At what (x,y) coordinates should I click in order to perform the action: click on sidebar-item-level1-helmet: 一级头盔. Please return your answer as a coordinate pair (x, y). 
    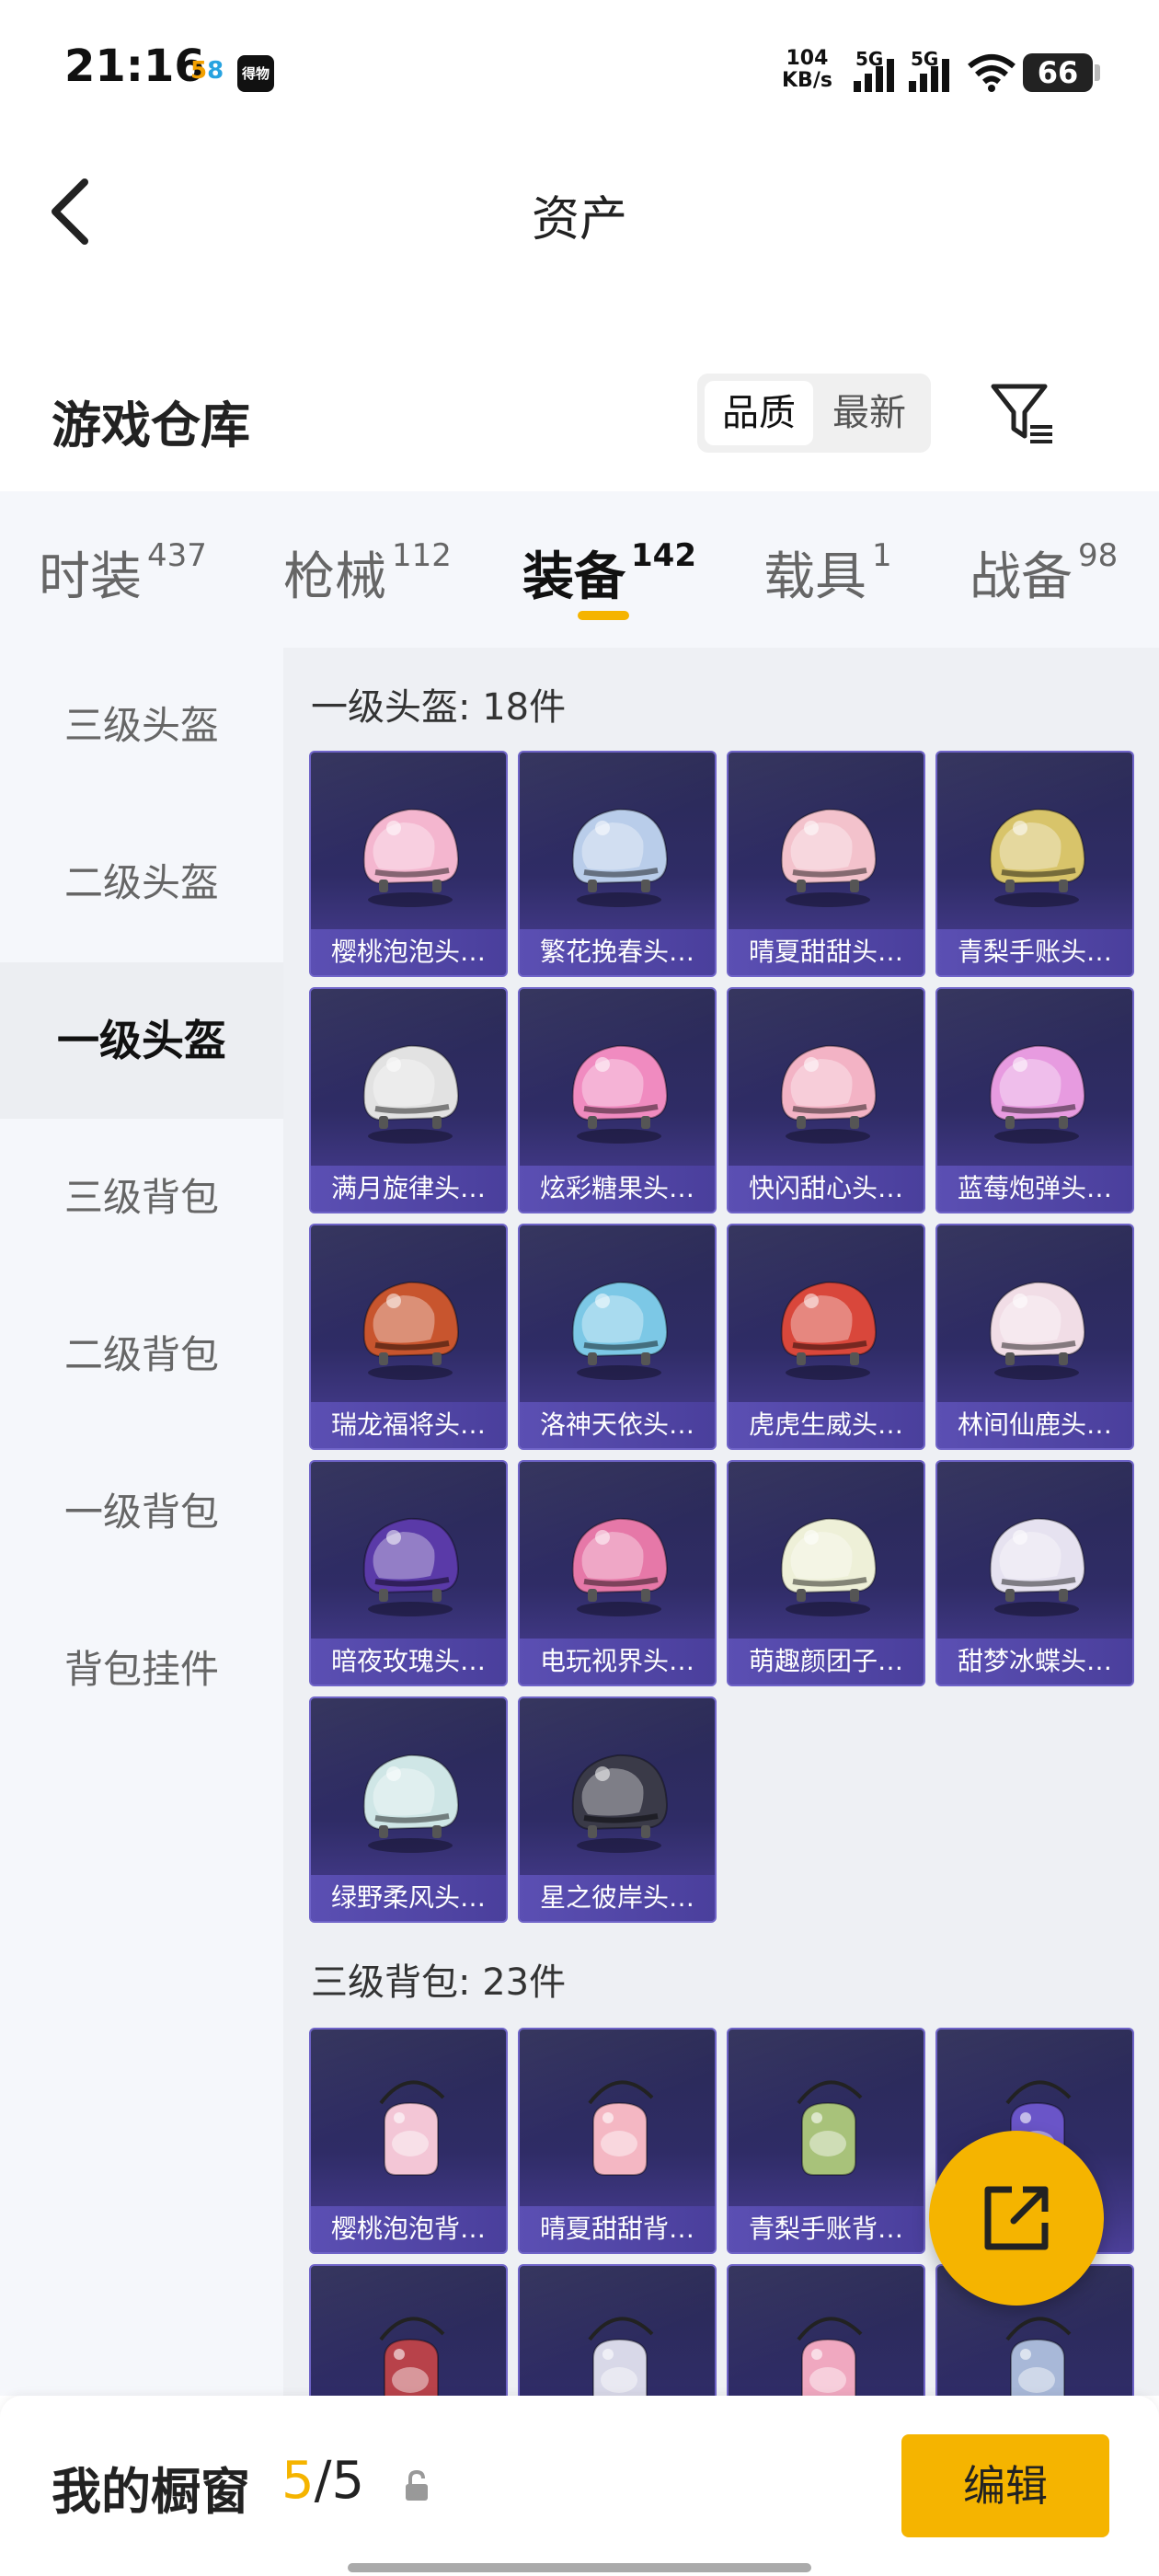
    Looking at the image, I should click on (141, 1040).